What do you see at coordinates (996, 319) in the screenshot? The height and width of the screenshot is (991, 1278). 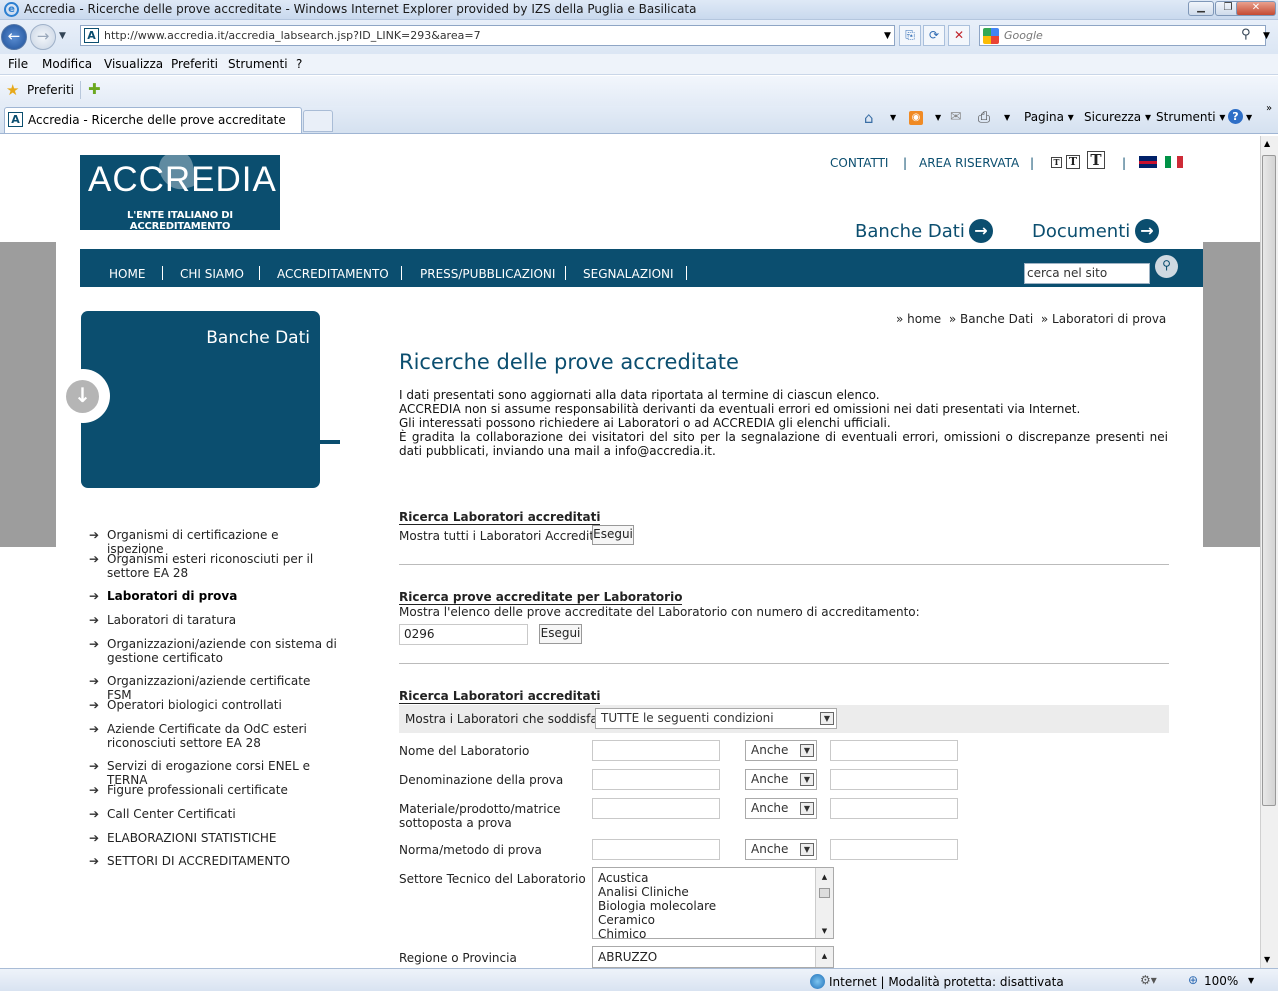 I see `breadcrumb-banche-dati: Banche Dati` at bounding box center [996, 319].